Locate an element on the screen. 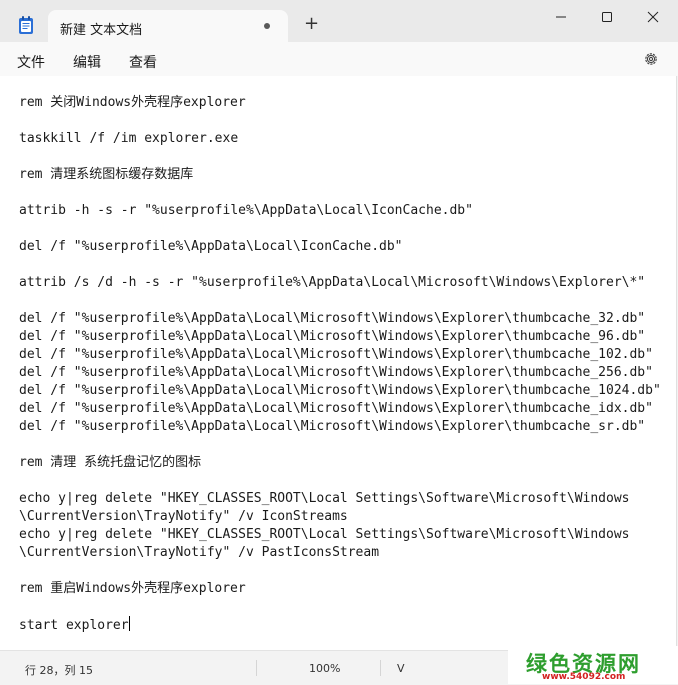 This screenshot has width=678, height=685. minimize-icon is located at coordinates (561, 17).